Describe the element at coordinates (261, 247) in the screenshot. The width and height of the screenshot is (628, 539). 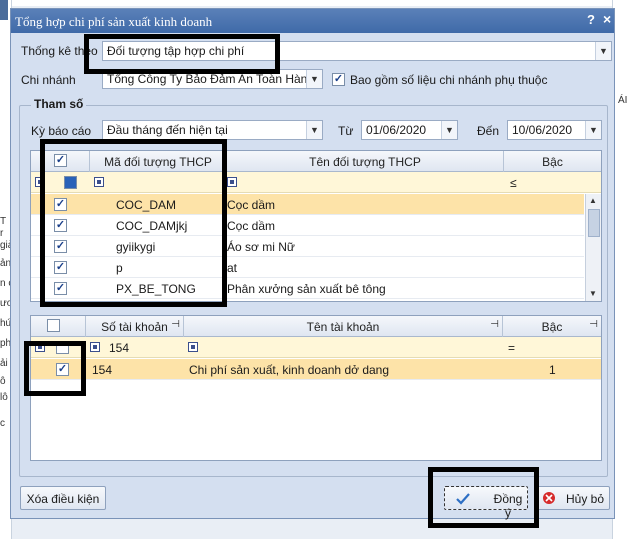
I see `row-name: Áo sơ mi Nữ` at that location.